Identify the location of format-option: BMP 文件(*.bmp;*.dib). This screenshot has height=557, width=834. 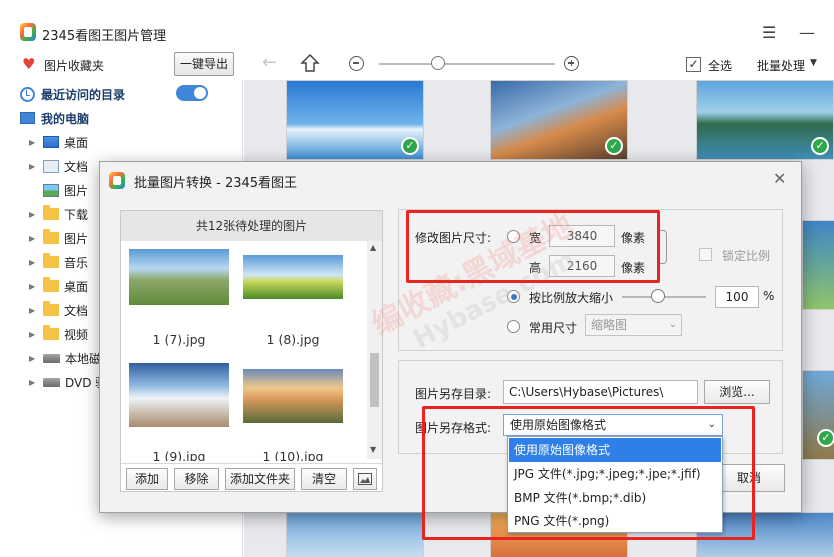
(615, 498).